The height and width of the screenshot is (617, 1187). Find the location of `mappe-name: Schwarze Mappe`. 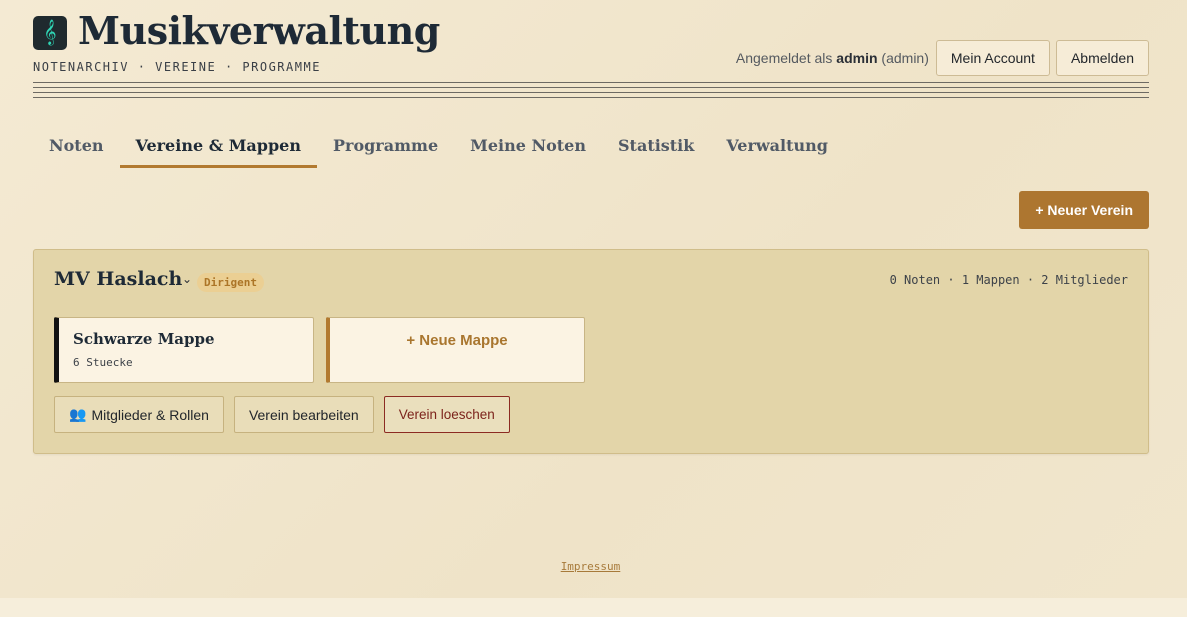

mappe-name: Schwarze Mappe is located at coordinates (144, 339).